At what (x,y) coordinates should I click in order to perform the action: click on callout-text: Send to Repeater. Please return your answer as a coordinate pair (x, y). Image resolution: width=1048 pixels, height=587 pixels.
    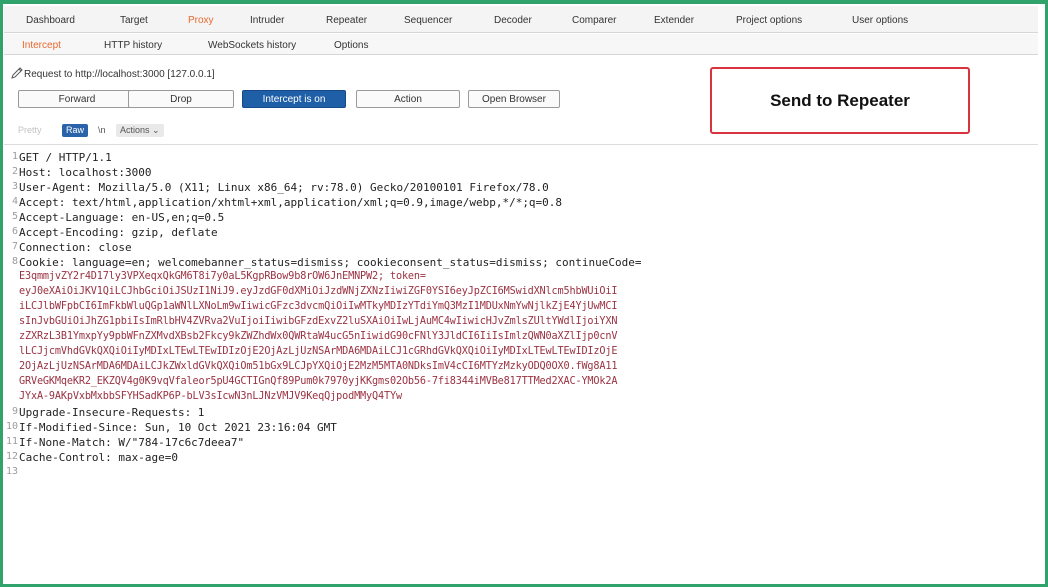
    Looking at the image, I should click on (840, 100).